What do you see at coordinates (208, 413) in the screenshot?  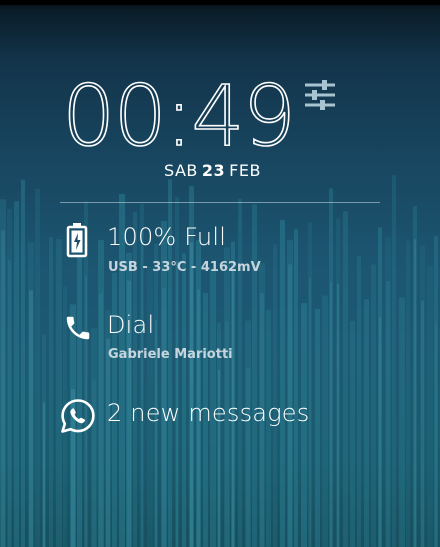 I see `whatsapp-notification-title: 2 new messages` at bounding box center [208, 413].